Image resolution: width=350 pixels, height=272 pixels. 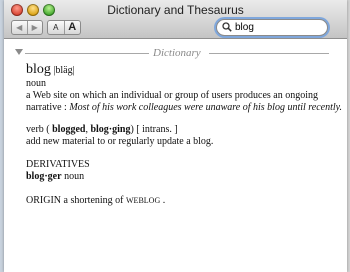 What do you see at coordinates (185, 70) in the screenshot?
I see `headword-line: blog |bläg|` at bounding box center [185, 70].